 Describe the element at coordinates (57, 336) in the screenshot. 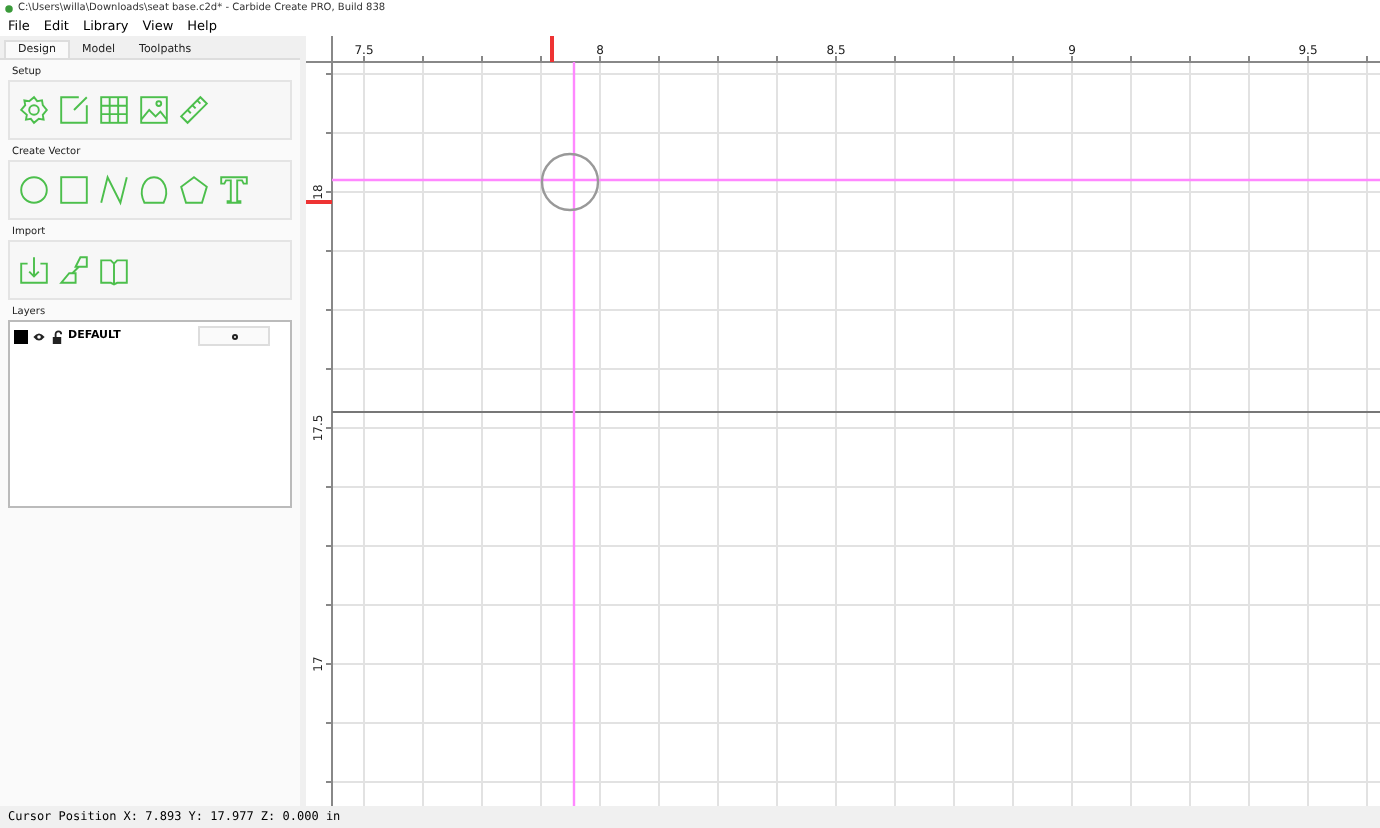

I see `lock-icon` at that location.